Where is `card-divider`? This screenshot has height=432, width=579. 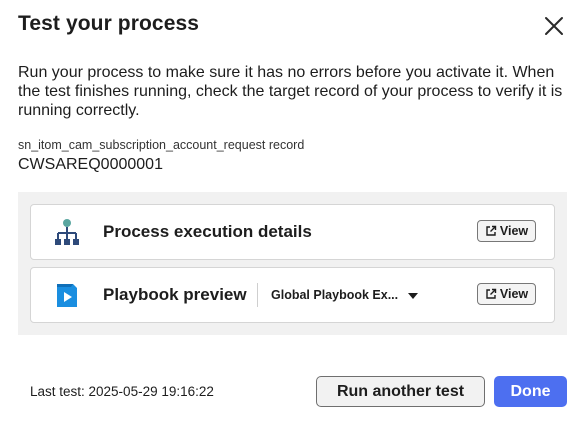 card-divider is located at coordinates (257, 295).